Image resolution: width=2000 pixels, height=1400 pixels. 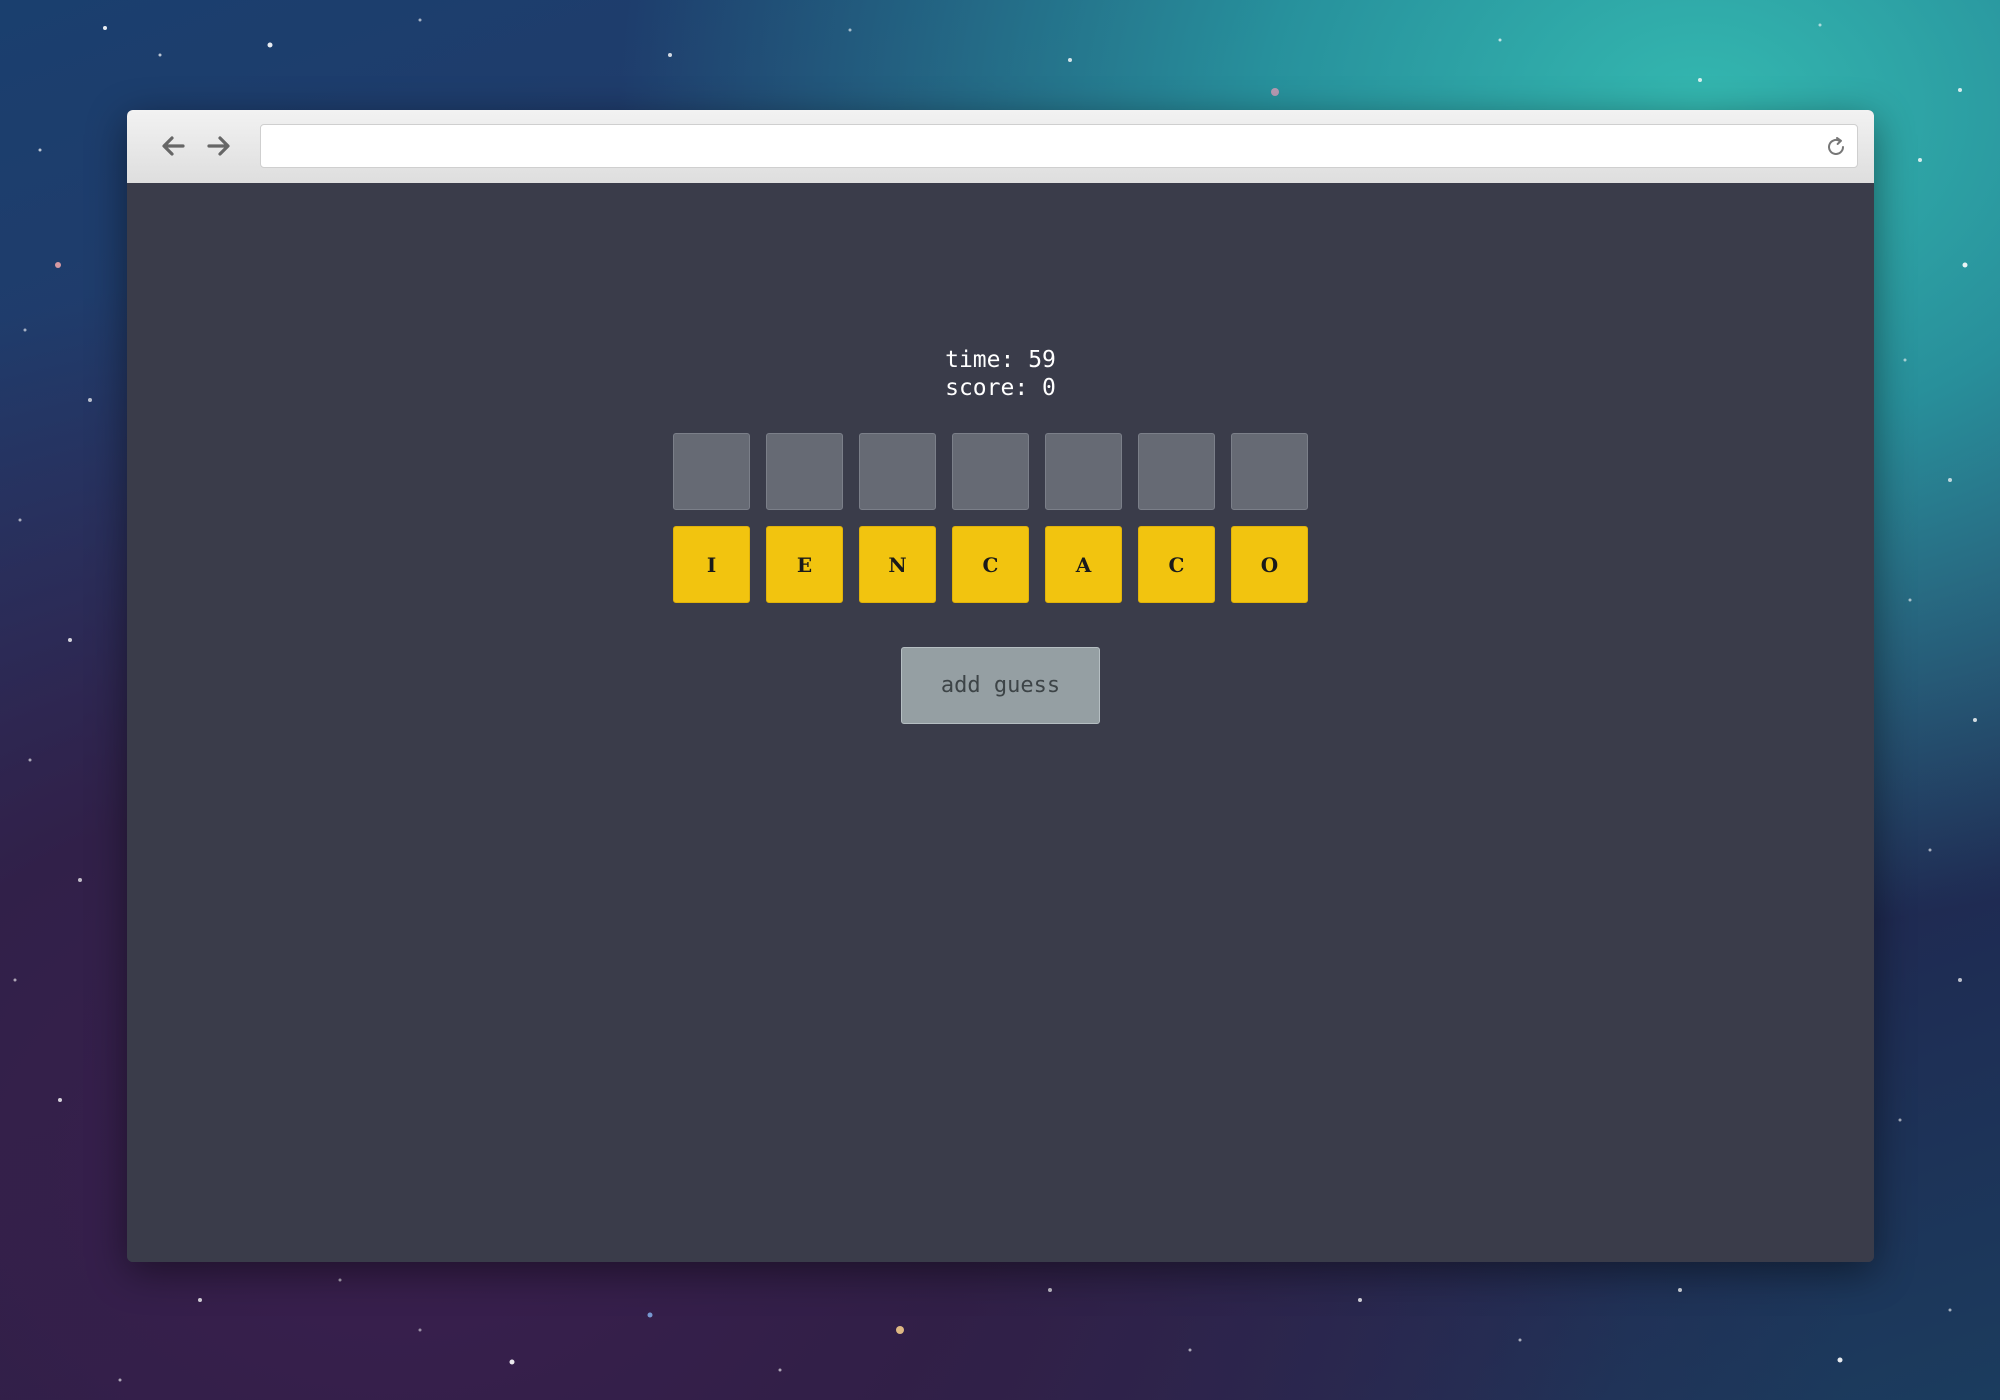 What do you see at coordinates (1000, 388) in the screenshot?
I see `score-display: score: 0` at bounding box center [1000, 388].